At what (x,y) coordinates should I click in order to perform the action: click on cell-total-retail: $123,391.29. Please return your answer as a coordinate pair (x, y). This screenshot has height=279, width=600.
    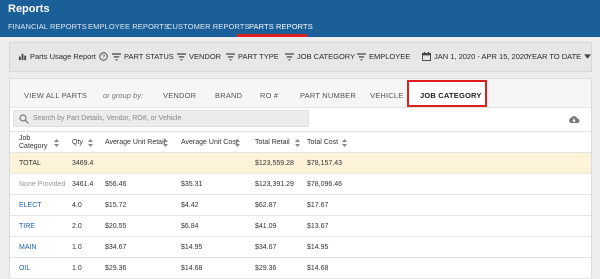
    Looking at the image, I should click on (274, 184).